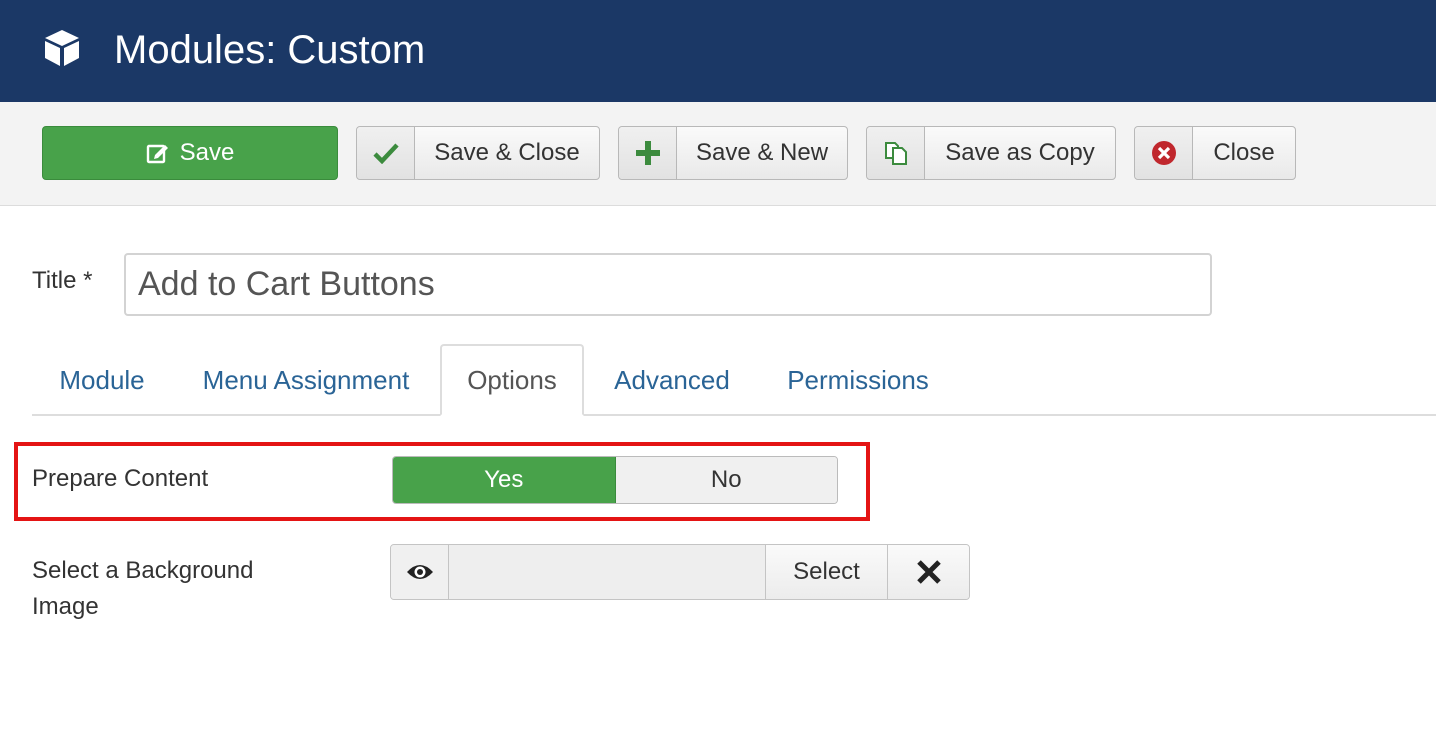 This screenshot has width=1436, height=734. I want to click on save-close-label: Save & Close, so click(507, 152).